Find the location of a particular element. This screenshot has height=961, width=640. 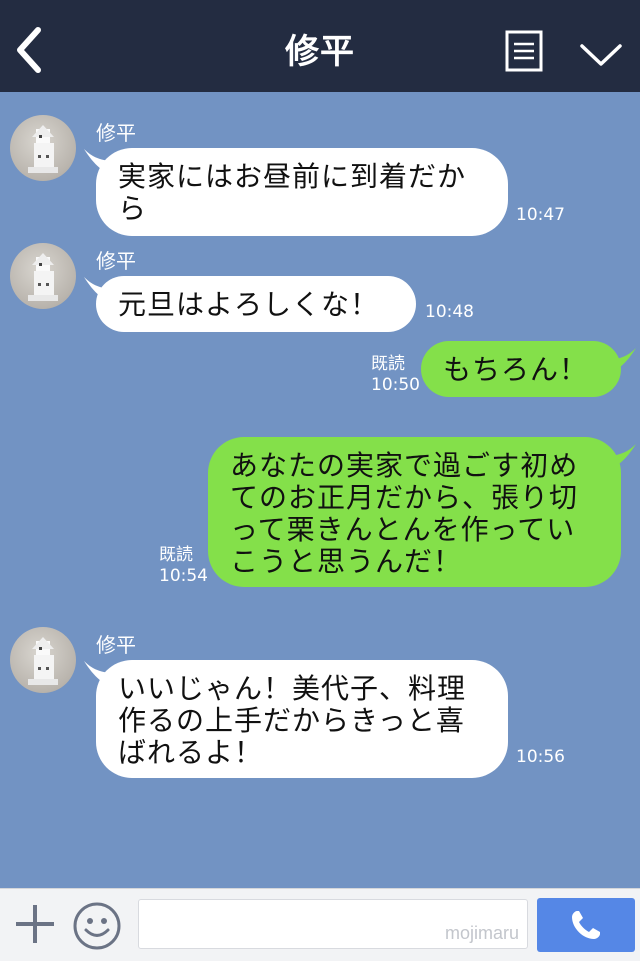

message-time: 10:54 is located at coordinates (183, 576).